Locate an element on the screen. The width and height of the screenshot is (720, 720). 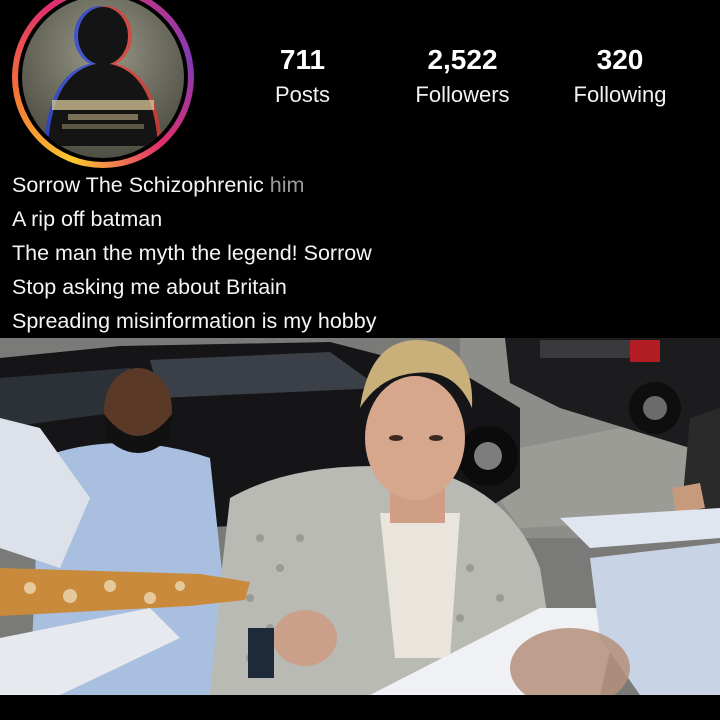
avatar-figure-icon is located at coordinates (103, 76).